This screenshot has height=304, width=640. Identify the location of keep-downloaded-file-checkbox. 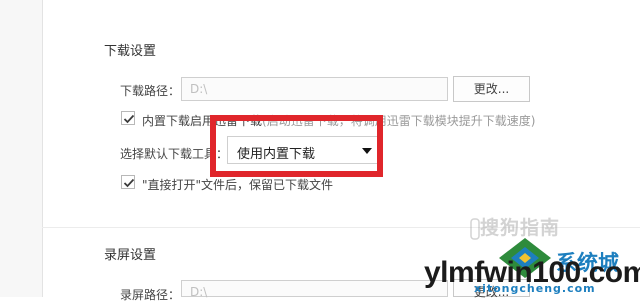
(128, 182).